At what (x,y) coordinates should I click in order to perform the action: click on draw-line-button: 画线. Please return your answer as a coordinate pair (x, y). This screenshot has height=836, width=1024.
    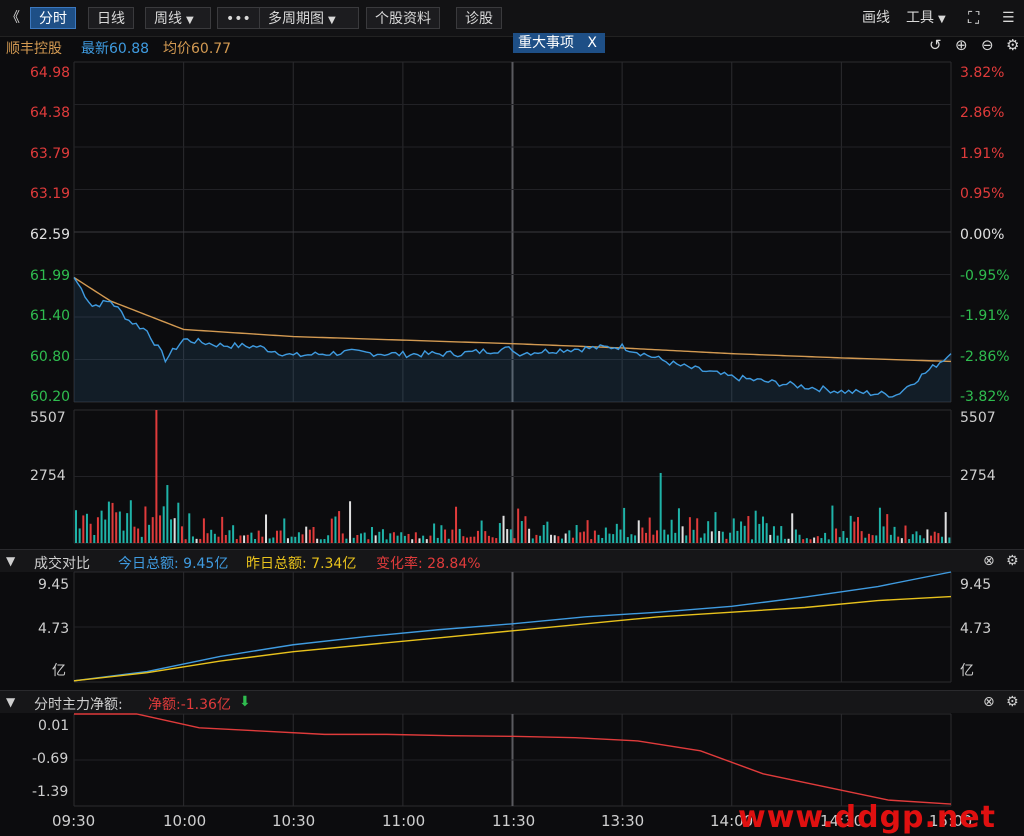
    Looking at the image, I should click on (876, 18).